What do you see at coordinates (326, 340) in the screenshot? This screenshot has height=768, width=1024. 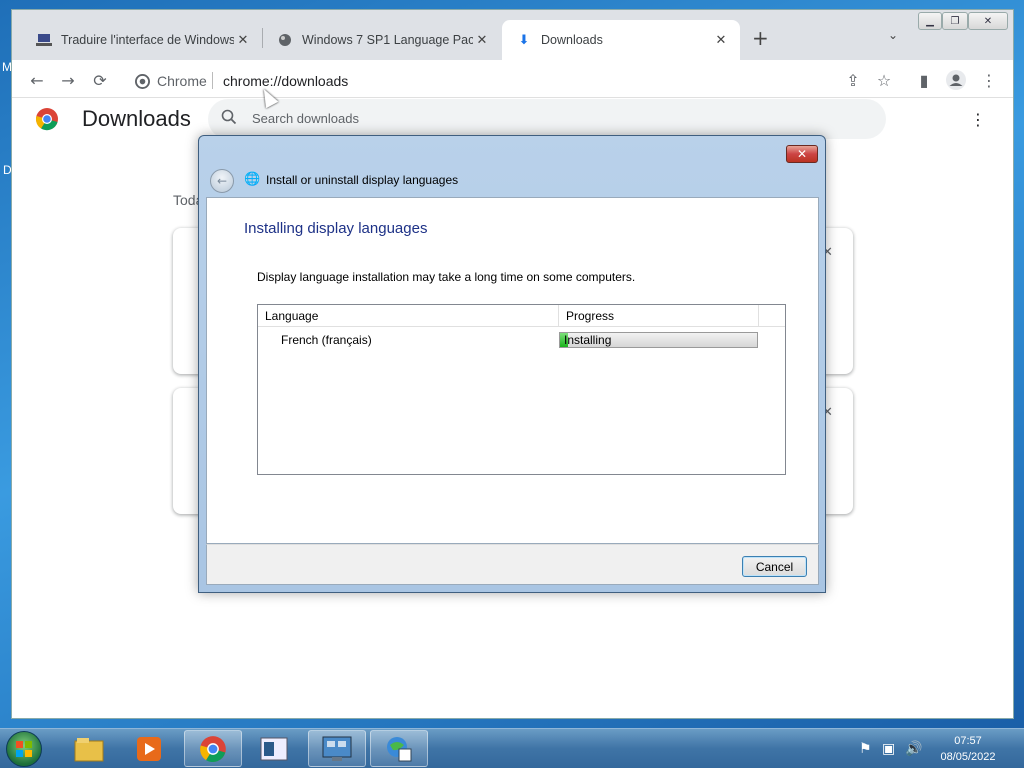 I see `language-name: French (français)` at bounding box center [326, 340].